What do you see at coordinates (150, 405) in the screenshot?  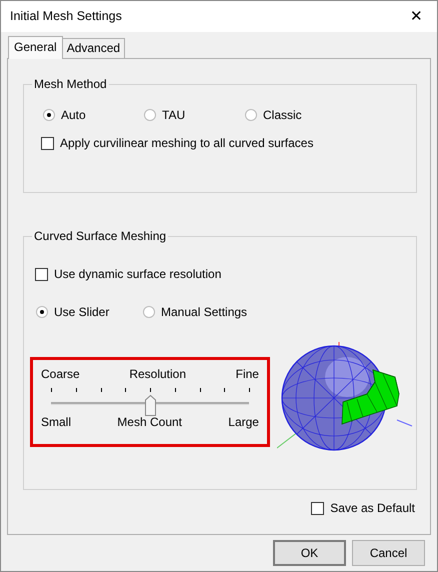 I see `slider-thumb` at bounding box center [150, 405].